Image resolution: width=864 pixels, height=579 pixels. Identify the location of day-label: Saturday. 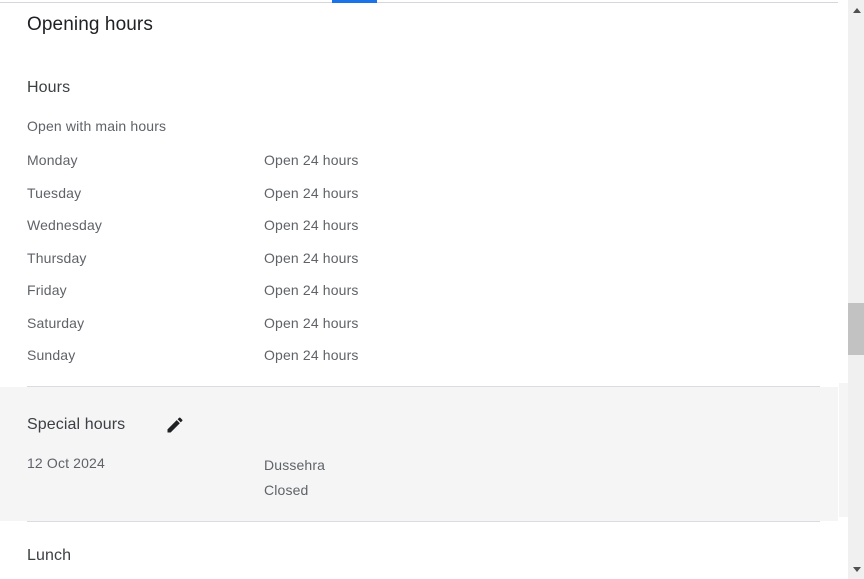
(56, 322).